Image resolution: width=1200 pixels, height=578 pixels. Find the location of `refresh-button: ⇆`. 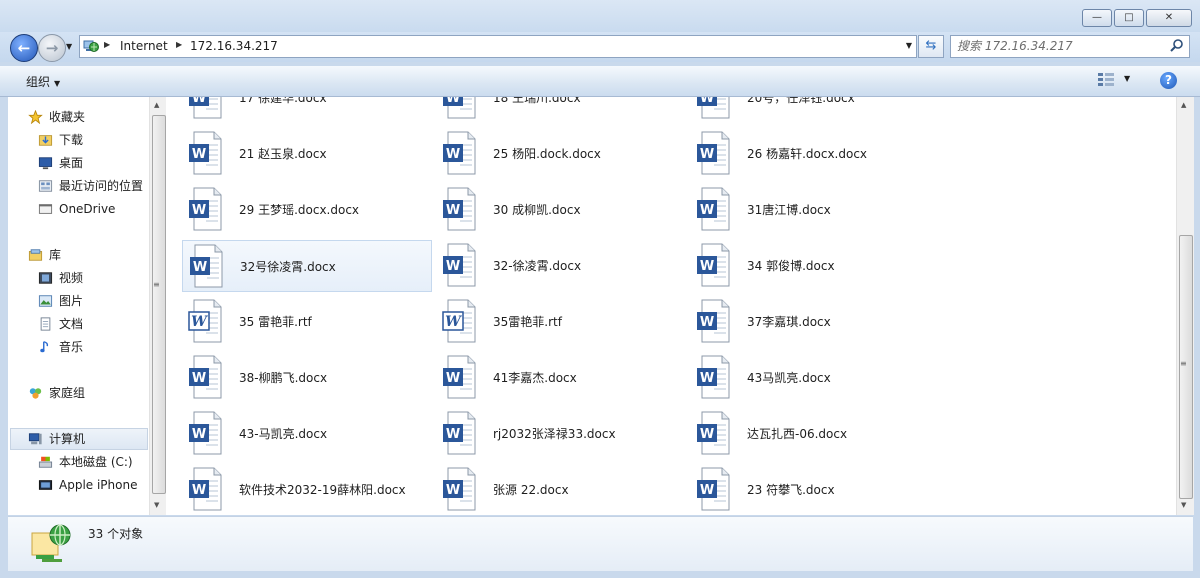

refresh-button: ⇆ is located at coordinates (931, 46).